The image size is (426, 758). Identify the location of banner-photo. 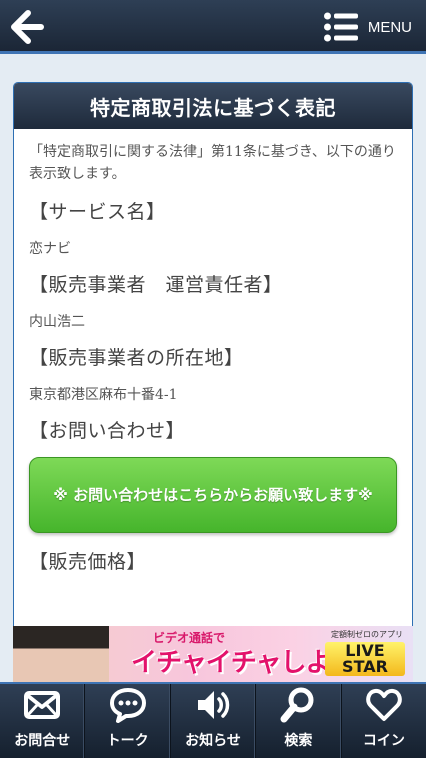
(61, 654).